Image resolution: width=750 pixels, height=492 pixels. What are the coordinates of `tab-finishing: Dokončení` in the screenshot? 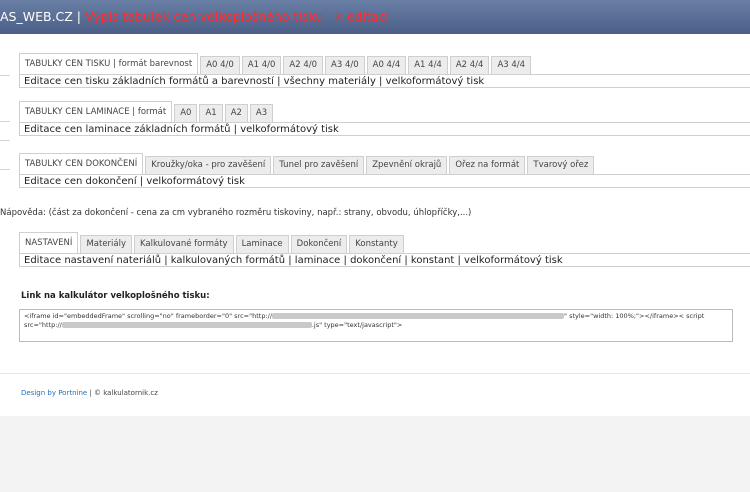 It's located at (319, 244).